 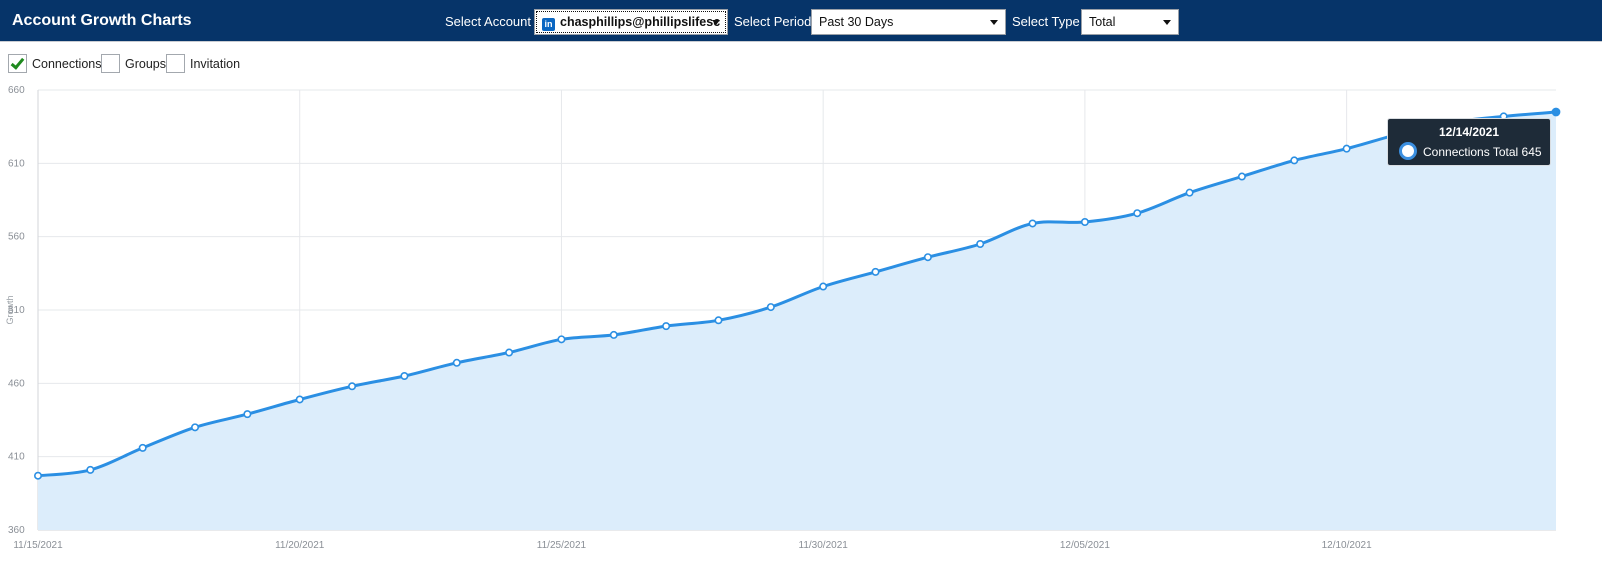 I want to click on tooltip-value: 645, so click(x=1531, y=152).